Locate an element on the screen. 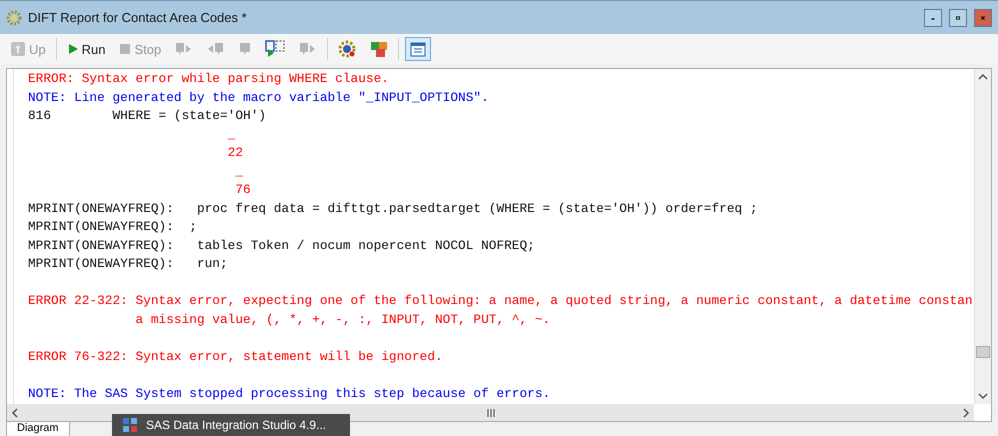 The width and height of the screenshot is (998, 436). log-line: a missing value, (, *, +, -, :, INPUT, NOT, PUT, ^, ~. is located at coordinates (342, 319).